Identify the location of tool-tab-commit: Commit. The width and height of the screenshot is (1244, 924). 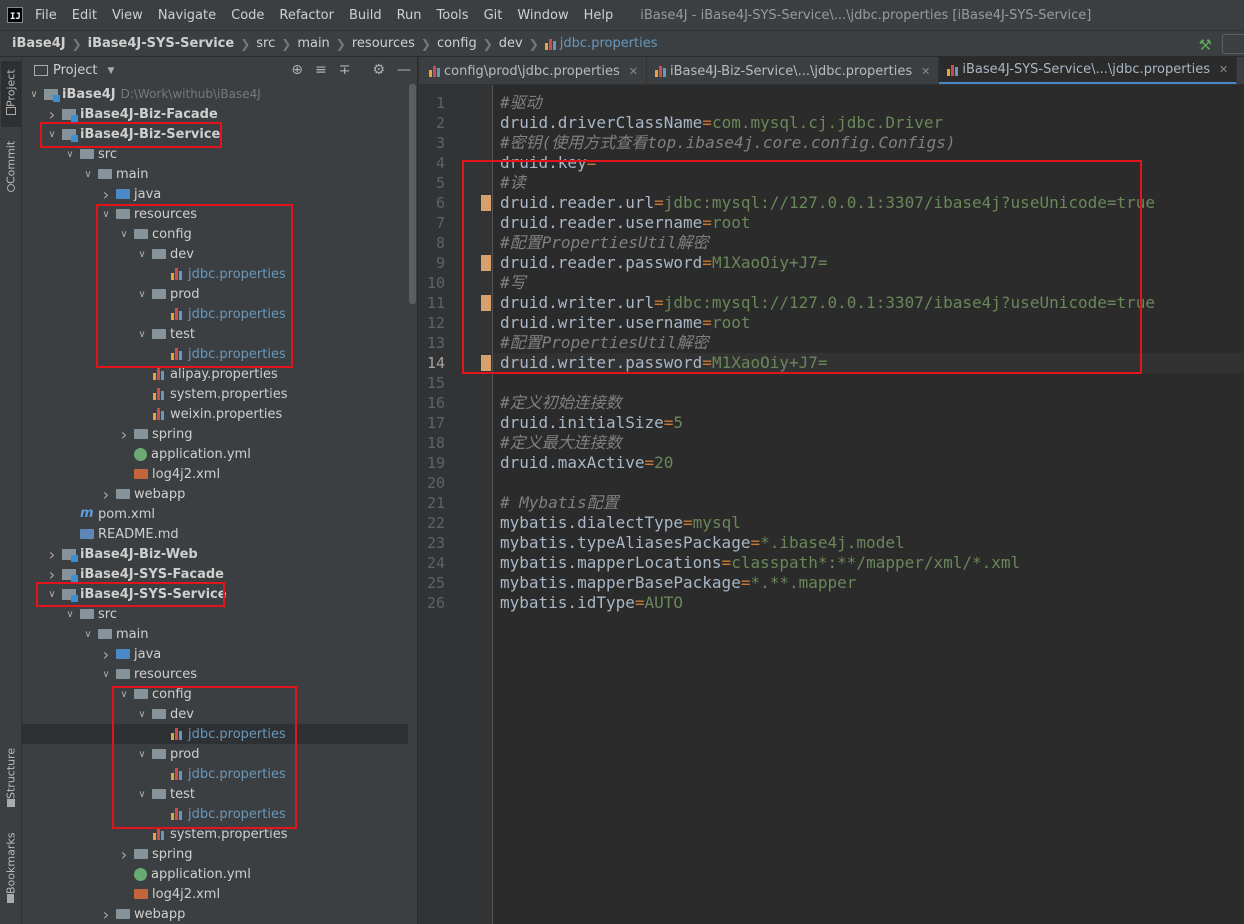
(11, 168).